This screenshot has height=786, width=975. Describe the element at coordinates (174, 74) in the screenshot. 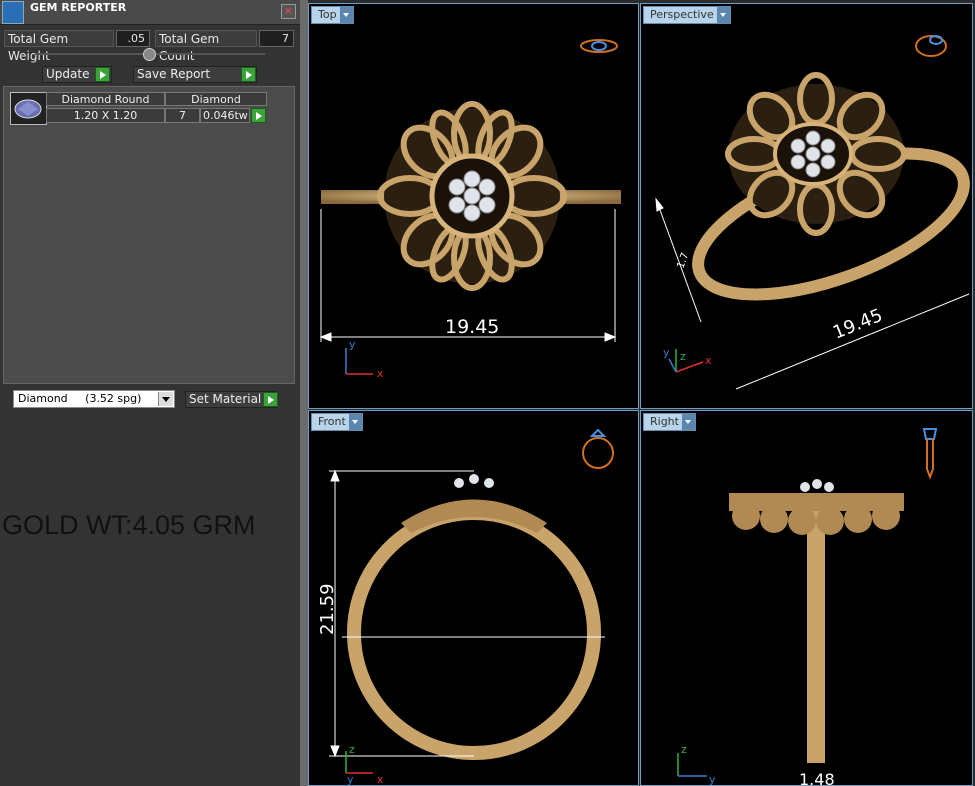

I see `save-report-label: Save Report` at that location.